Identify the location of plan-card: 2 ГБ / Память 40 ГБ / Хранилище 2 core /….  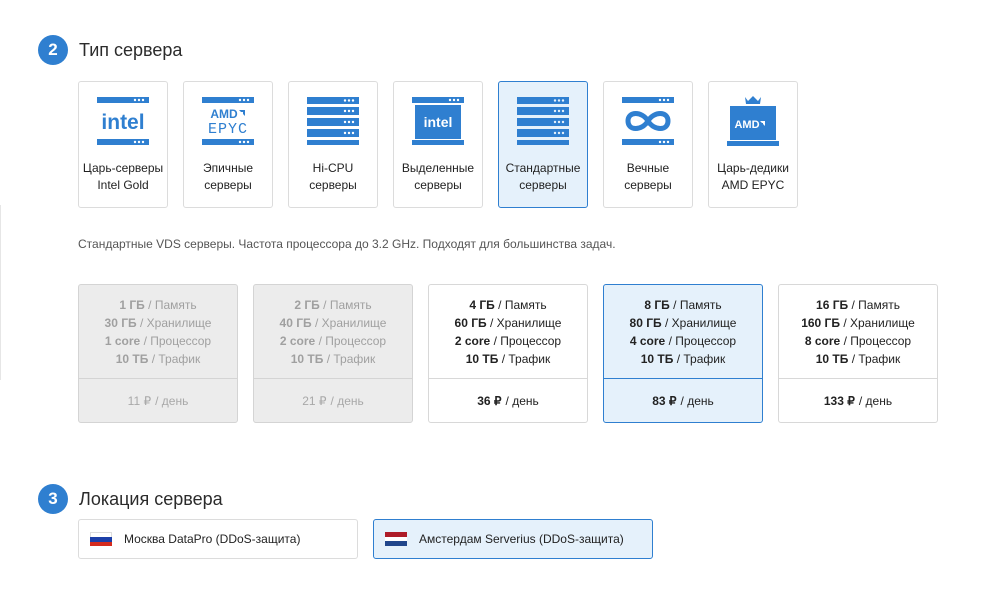
(333, 353).